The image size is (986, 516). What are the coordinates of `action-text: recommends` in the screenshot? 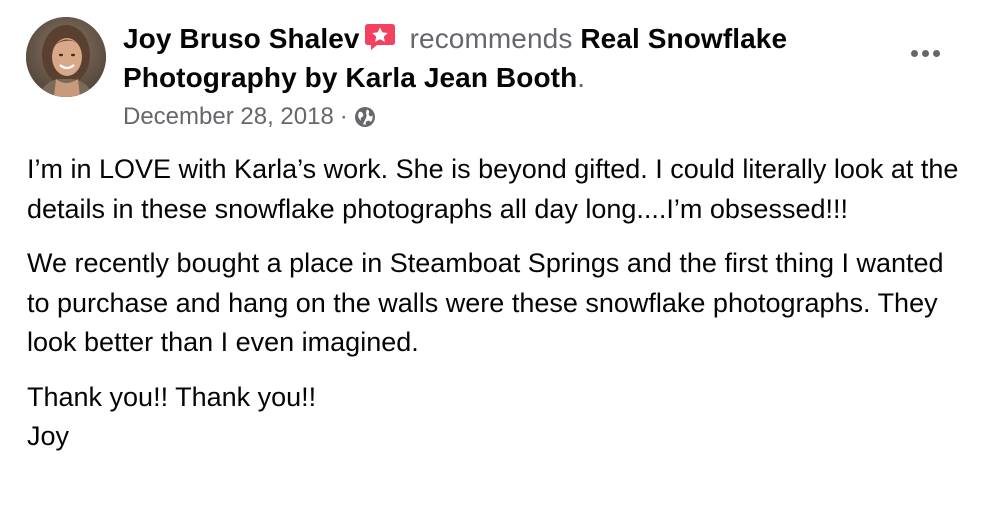 It's located at (491, 38).